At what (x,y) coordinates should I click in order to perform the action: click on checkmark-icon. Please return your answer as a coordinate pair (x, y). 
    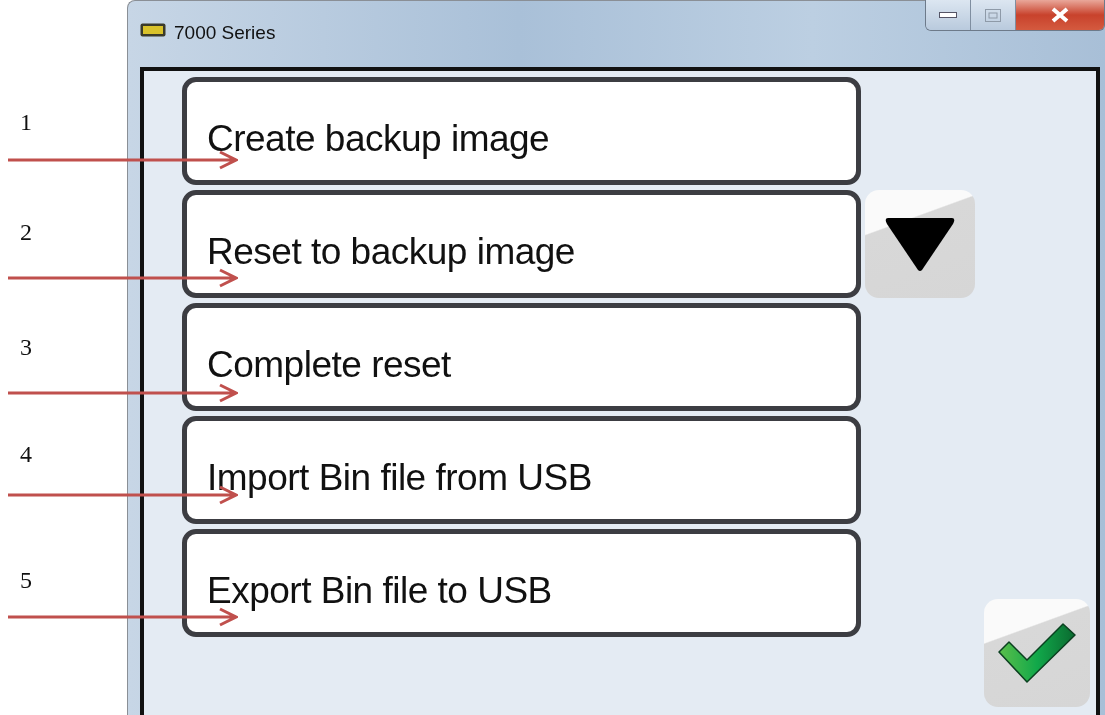
    Looking at the image, I should click on (1037, 653).